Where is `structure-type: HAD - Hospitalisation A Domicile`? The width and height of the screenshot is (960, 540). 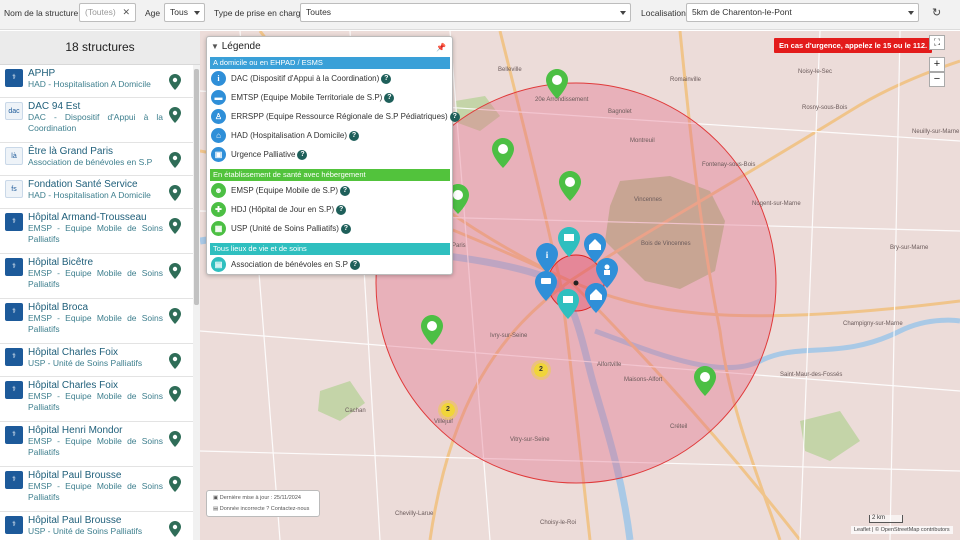 structure-type: HAD - Hospitalisation A Domicile is located at coordinates (89, 195).